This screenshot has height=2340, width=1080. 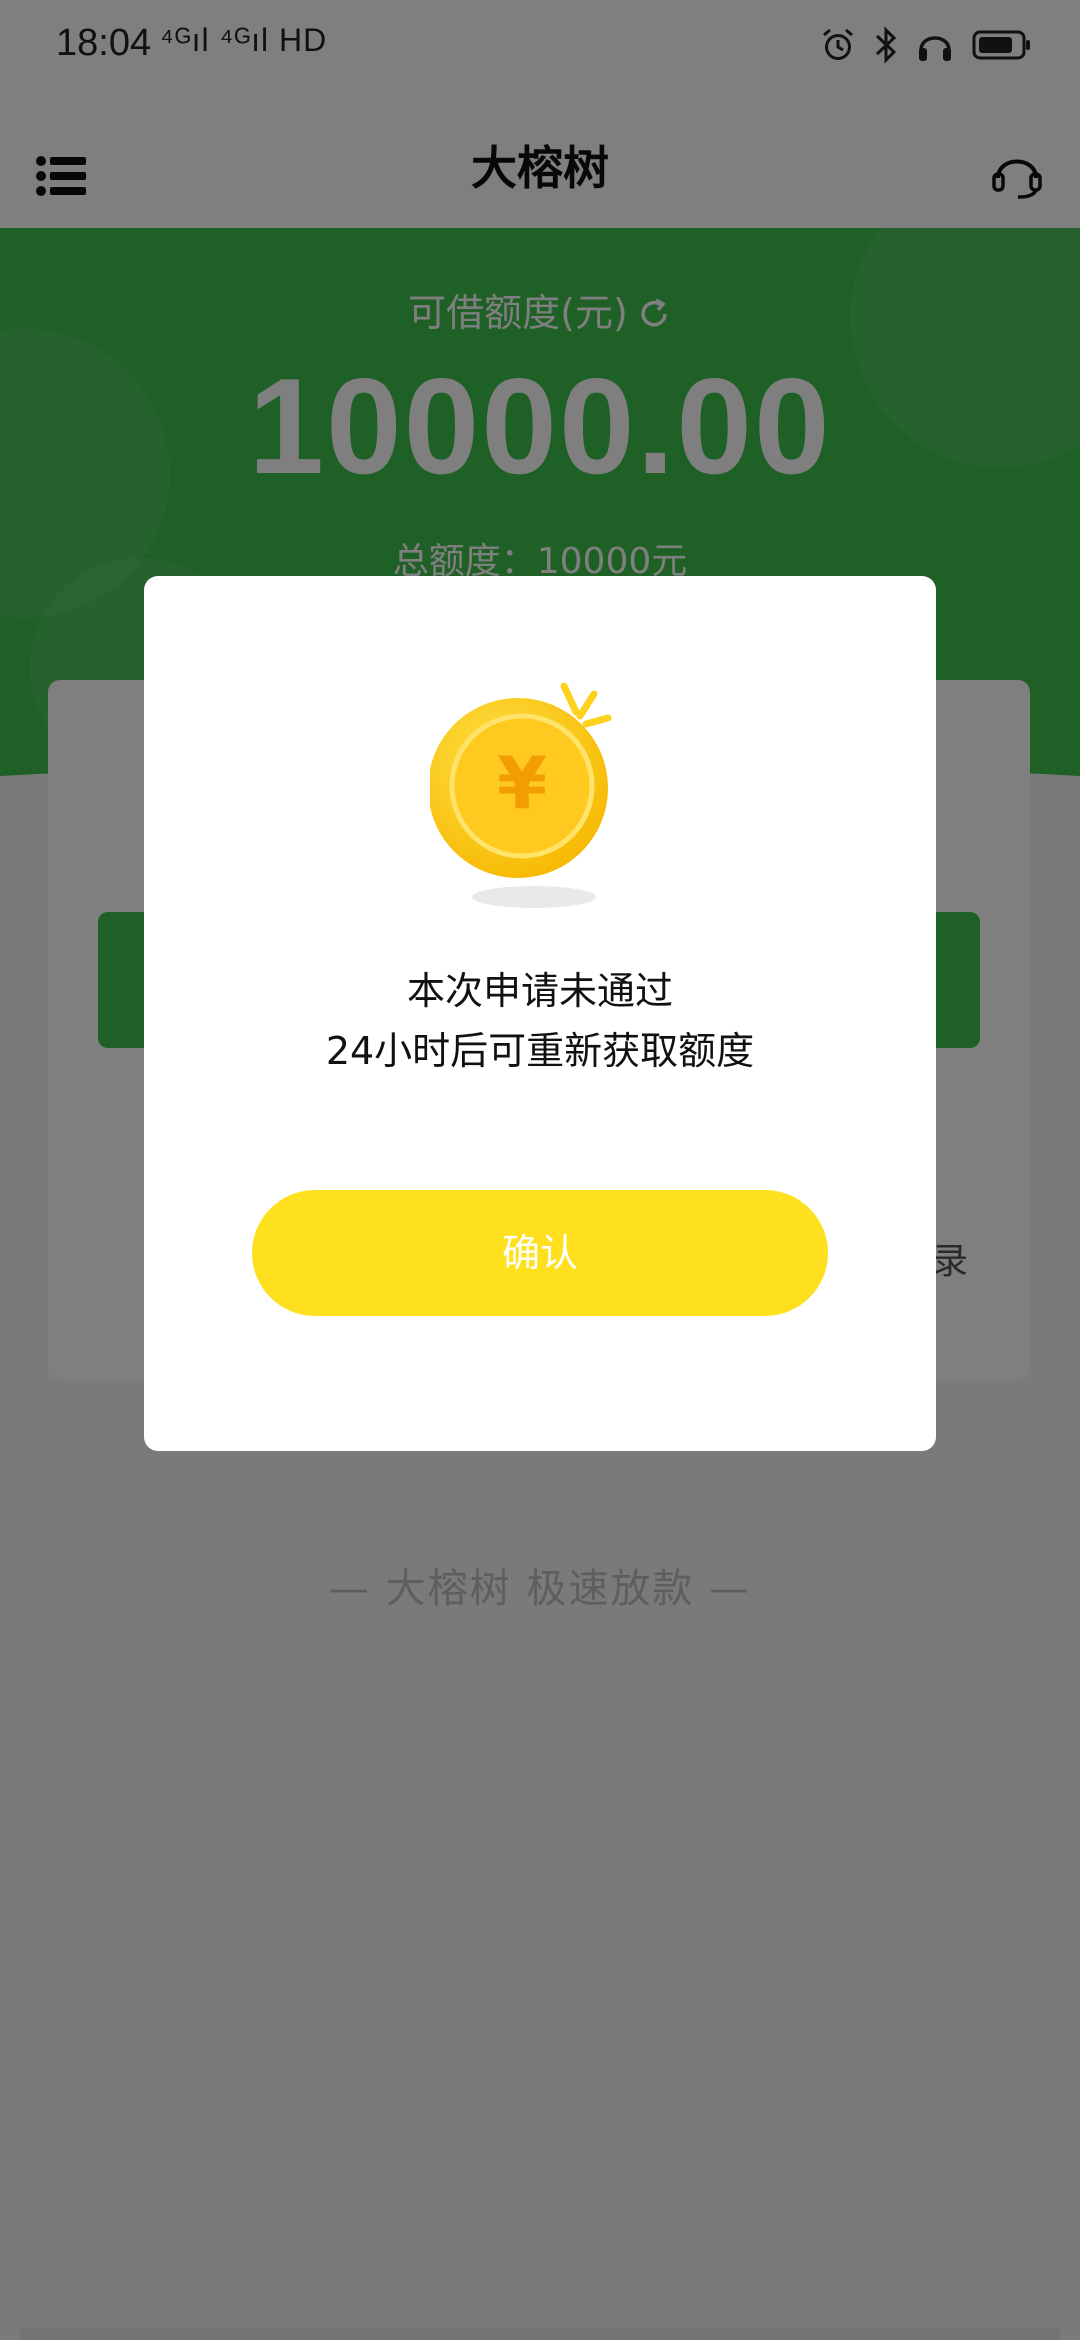 I want to click on yuan-coin-icon: ¥, so click(x=544, y=796).